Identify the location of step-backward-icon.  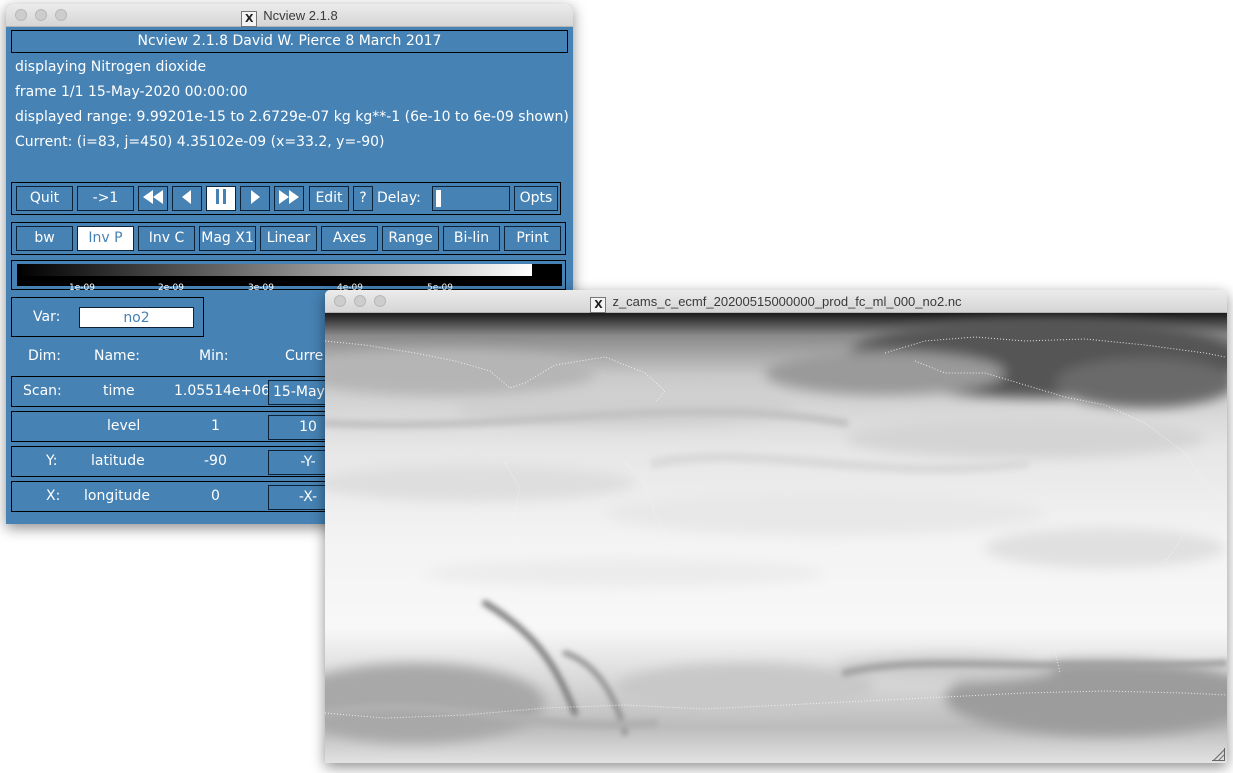
(186, 197).